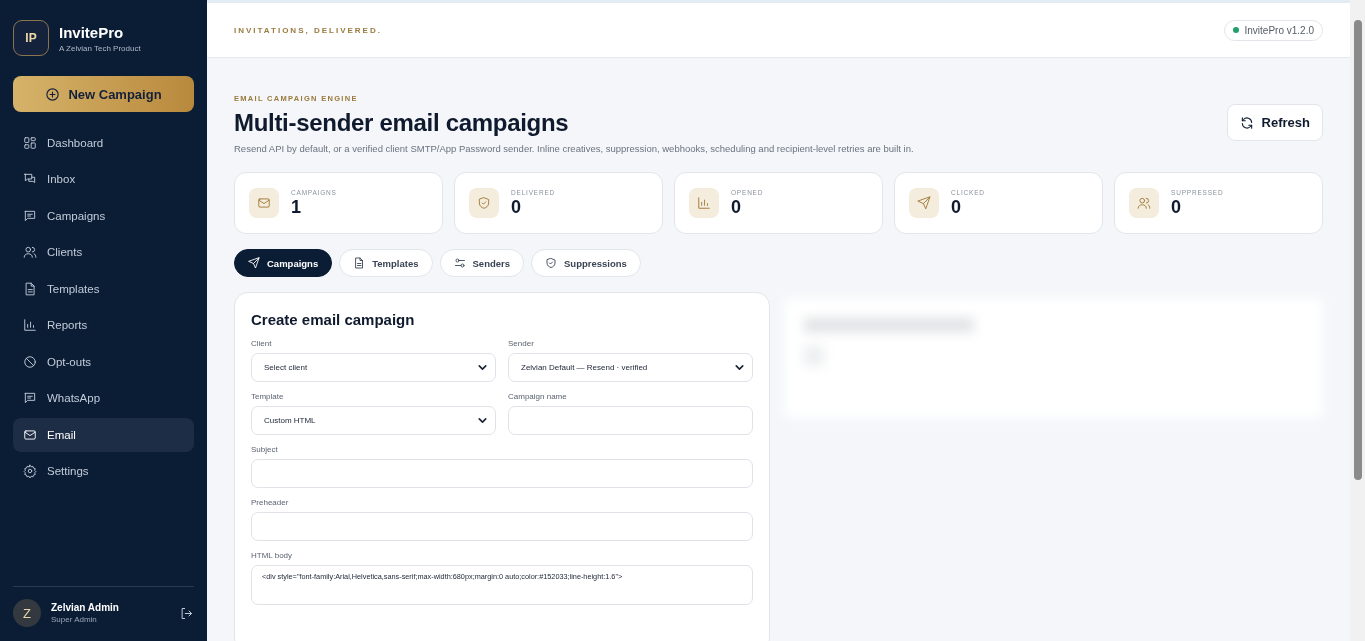 The height and width of the screenshot is (641, 1365). What do you see at coordinates (1246, 122) in the screenshot?
I see `refresh-icon` at bounding box center [1246, 122].